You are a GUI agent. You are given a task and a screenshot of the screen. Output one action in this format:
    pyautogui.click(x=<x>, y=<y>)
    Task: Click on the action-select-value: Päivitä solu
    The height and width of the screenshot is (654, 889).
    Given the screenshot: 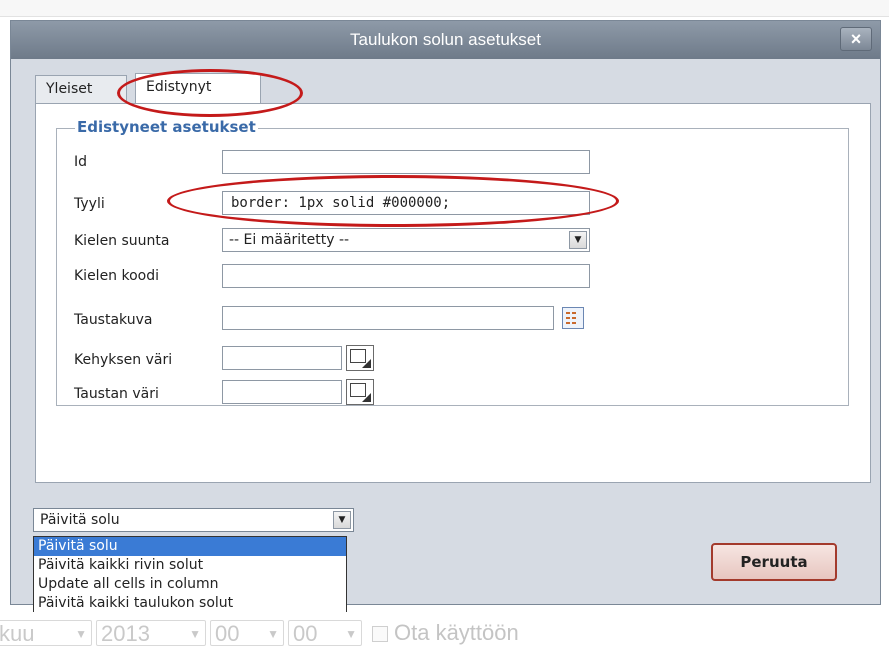 What is the action you would take?
    pyautogui.click(x=80, y=520)
    